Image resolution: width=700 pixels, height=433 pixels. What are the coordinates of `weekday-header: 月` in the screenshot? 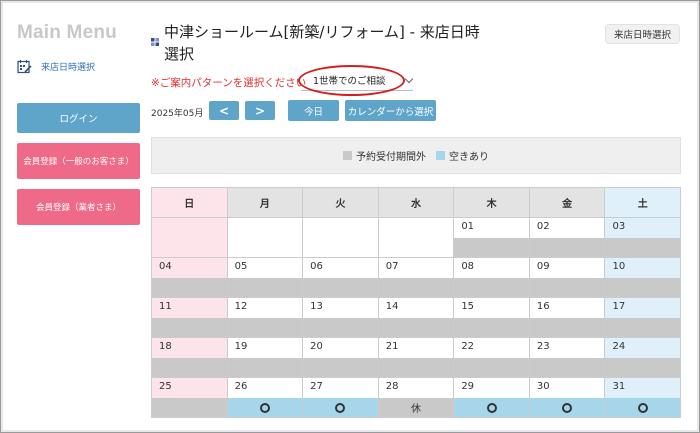 It's located at (265, 203).